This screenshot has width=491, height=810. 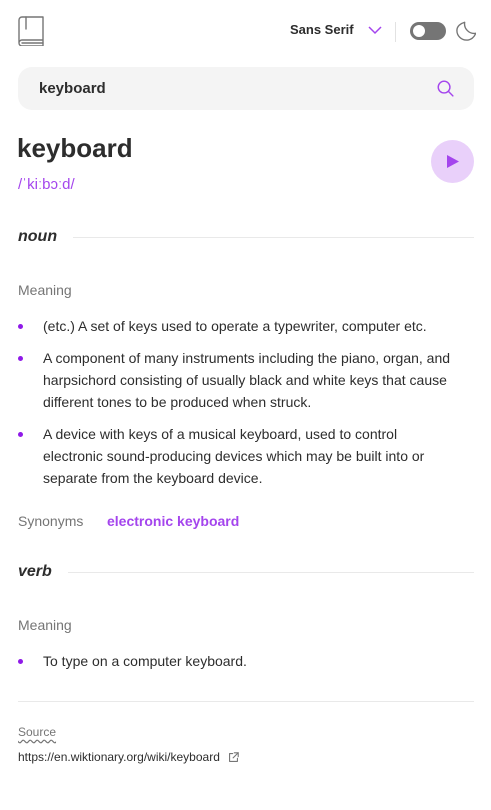 I want to click on theme-toggle-knob, so click(x=419, y=31).